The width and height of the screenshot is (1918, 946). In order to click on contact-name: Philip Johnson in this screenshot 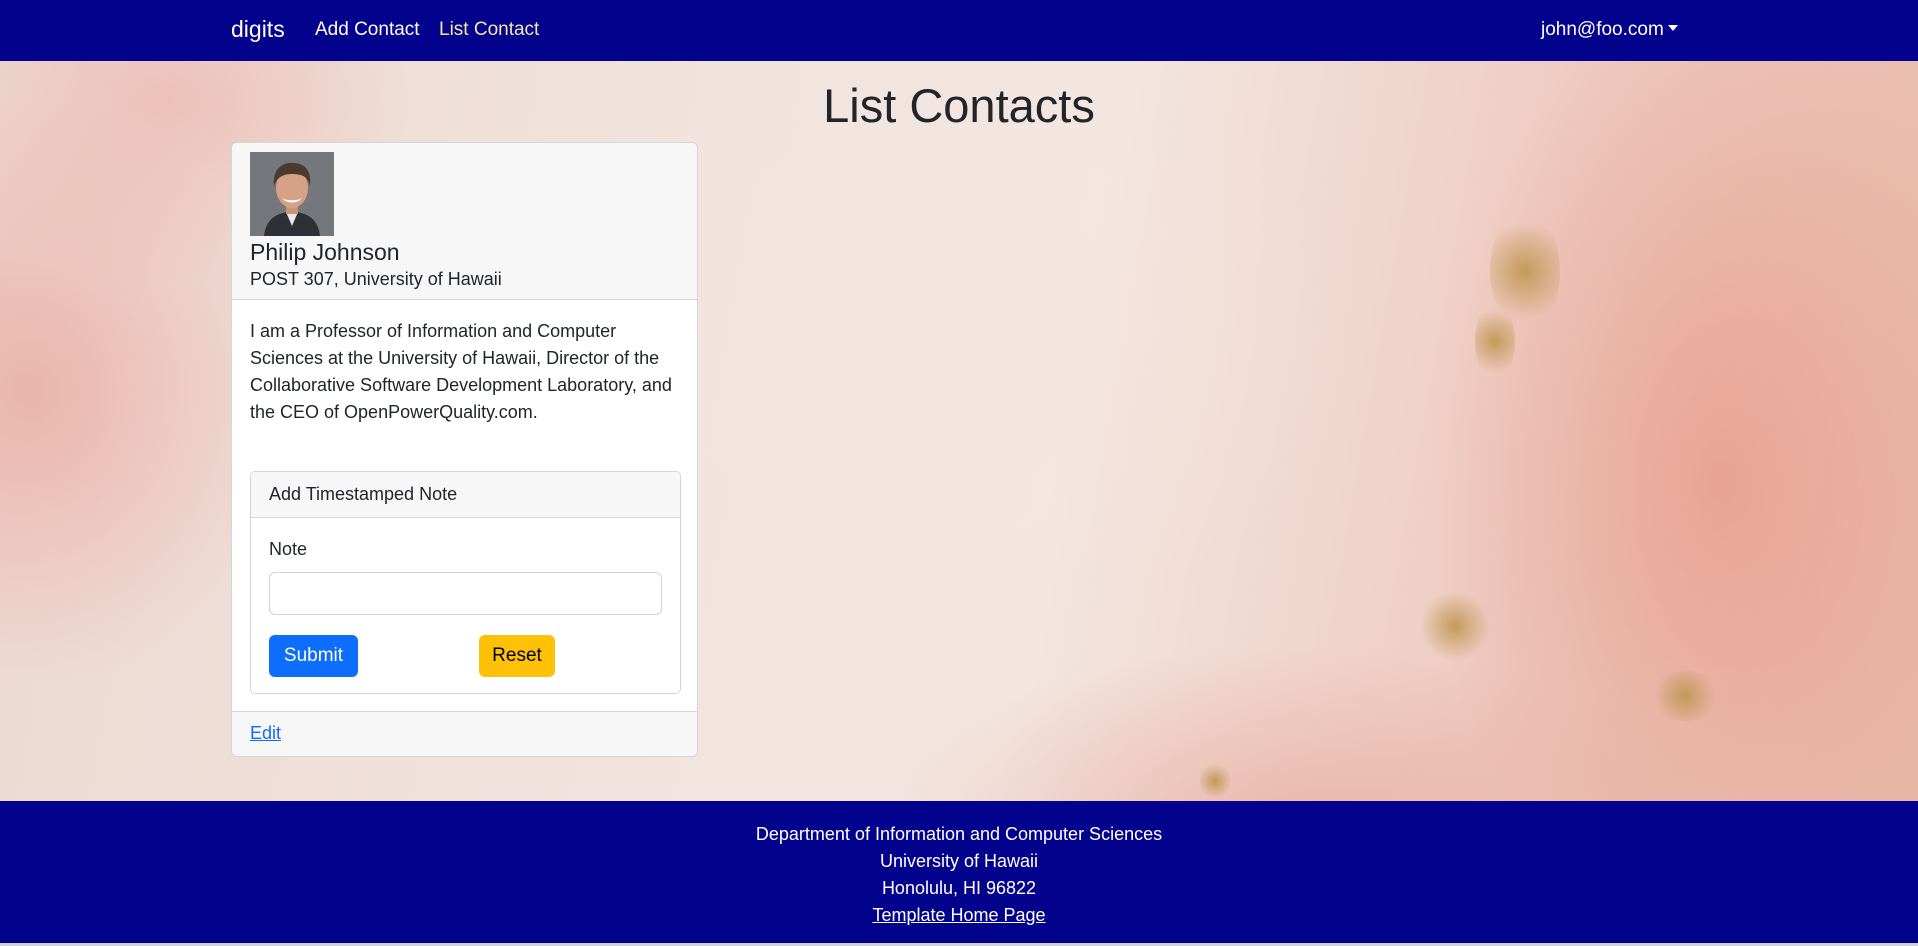, I will do `click(325, 252)`.